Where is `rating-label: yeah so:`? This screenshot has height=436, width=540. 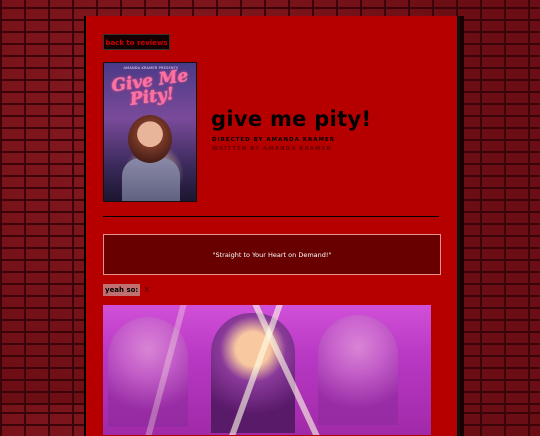 rating-label: yeah so: is located at coordinates (122, 290).